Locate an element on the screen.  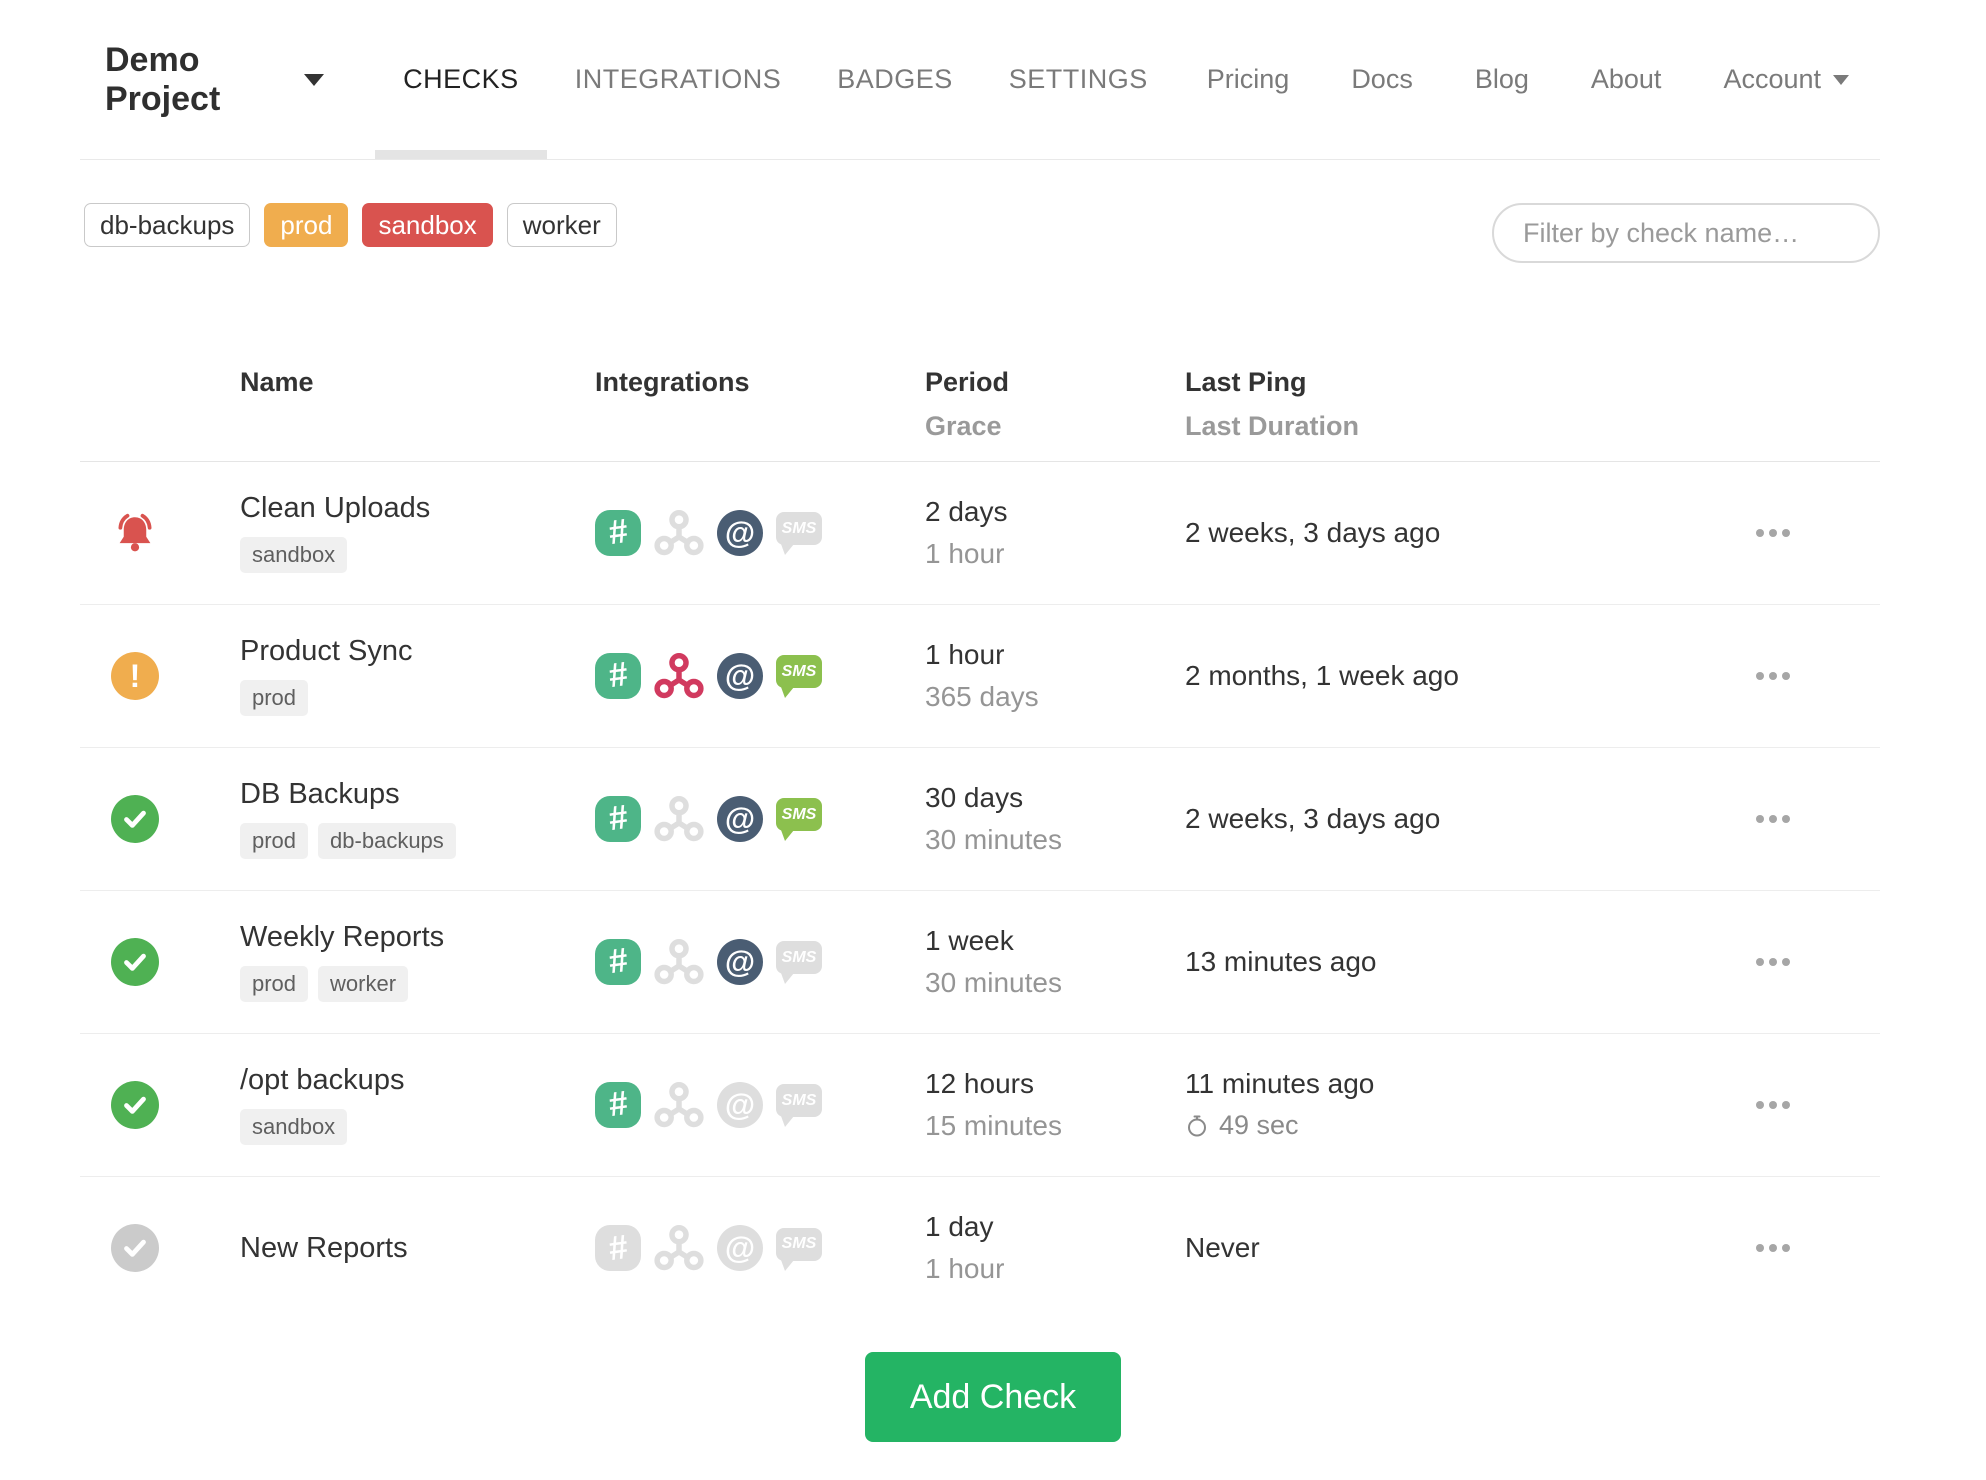
nav-tabs: CHECKS INTEGRATIONS BADGES SETTINGS is located at coordinates (775, 79).